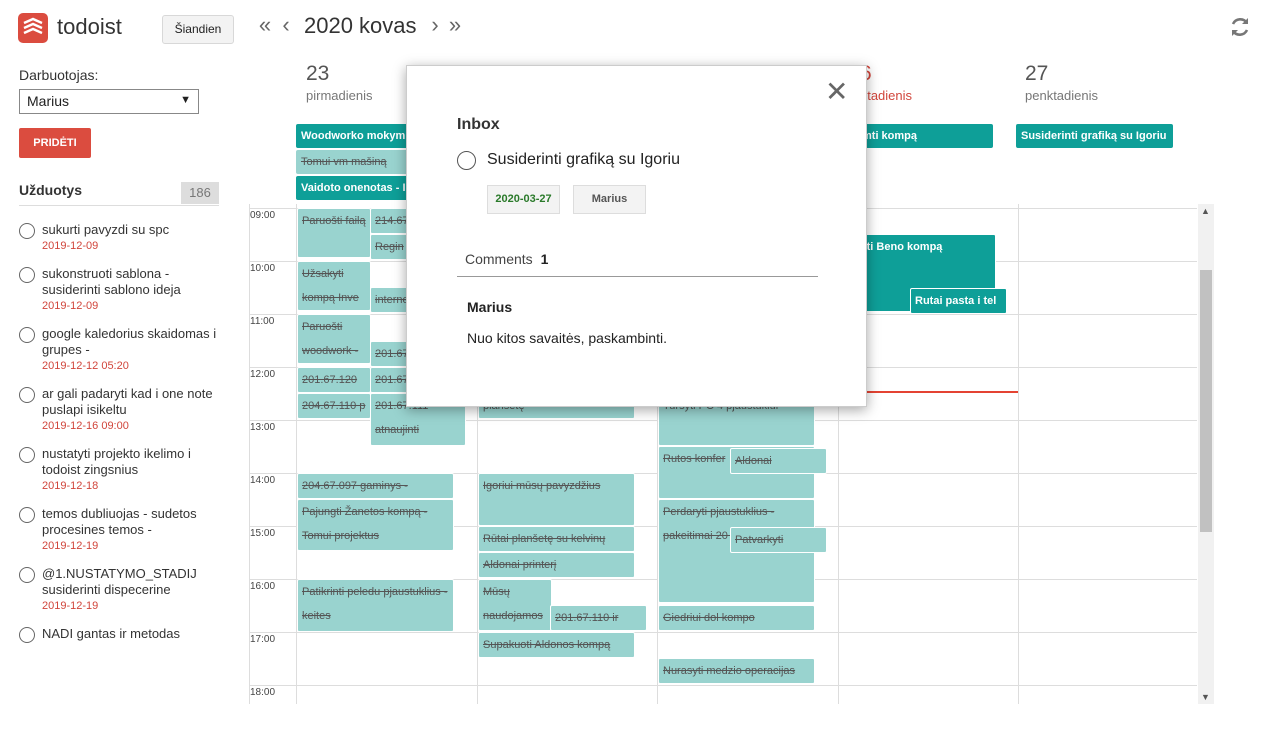 This screenshot has width=1266, height=734. I want to click on hour-label: 18:00, so click(263, 692).